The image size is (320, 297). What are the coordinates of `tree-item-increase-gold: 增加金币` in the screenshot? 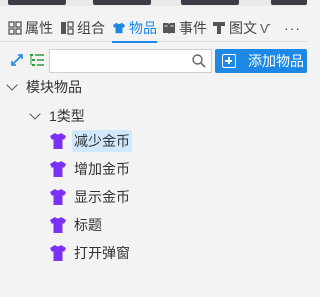 It's located at (90, 169).